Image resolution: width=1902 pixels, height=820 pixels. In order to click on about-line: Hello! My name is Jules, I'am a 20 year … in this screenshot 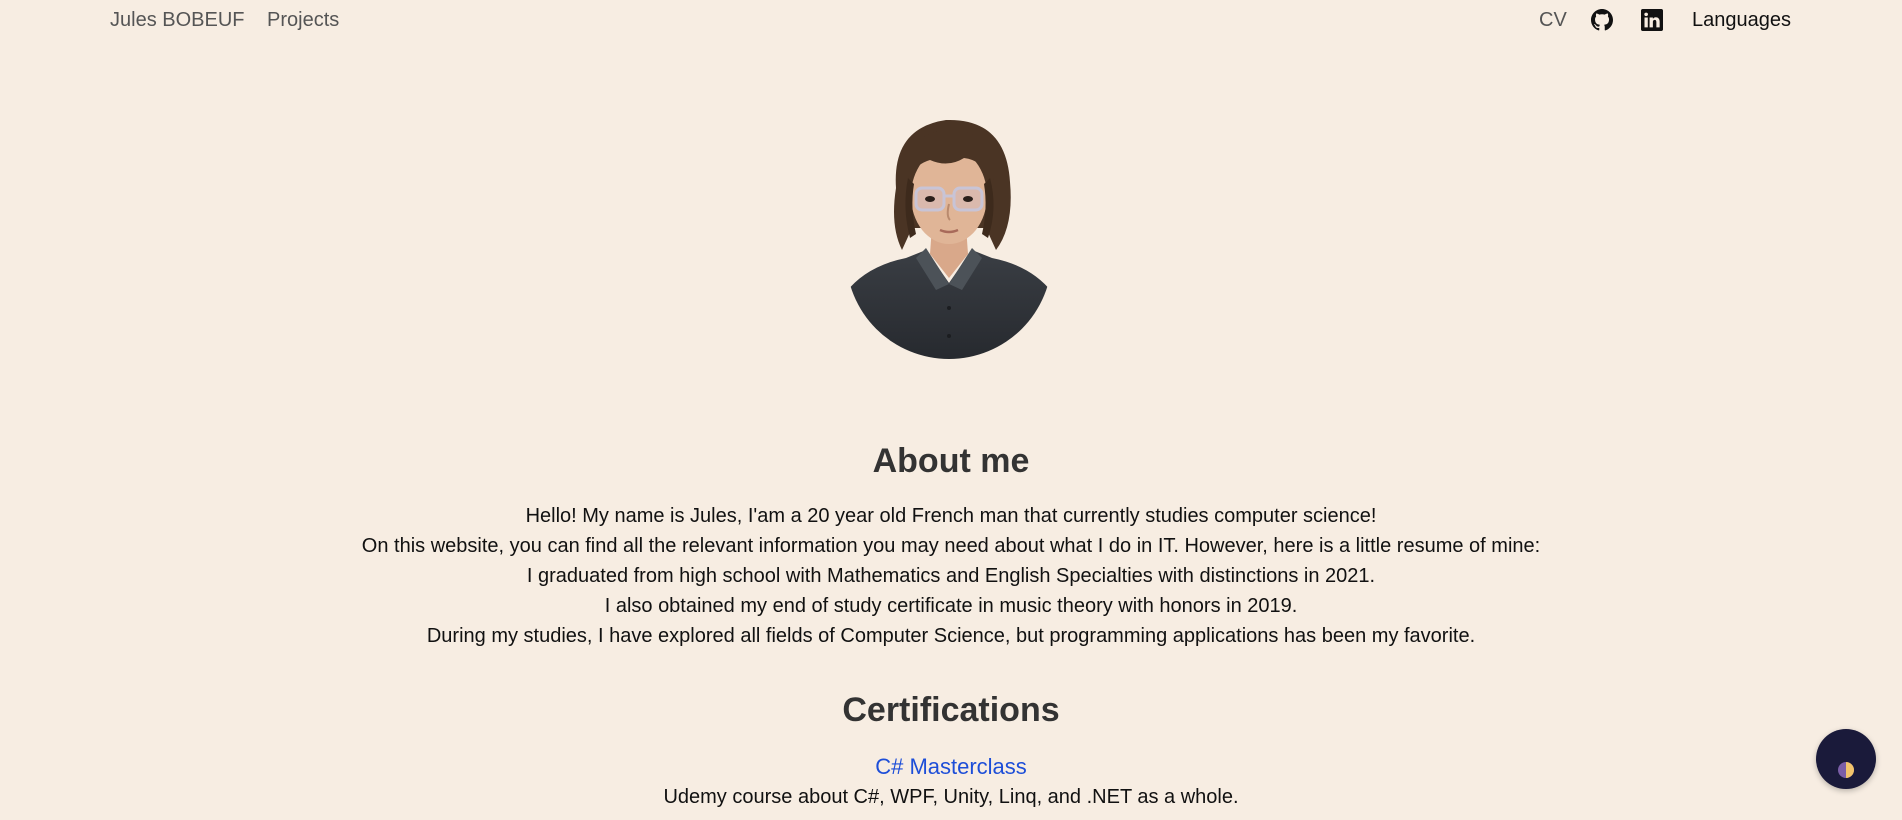, I will do `click(951, 516)`.